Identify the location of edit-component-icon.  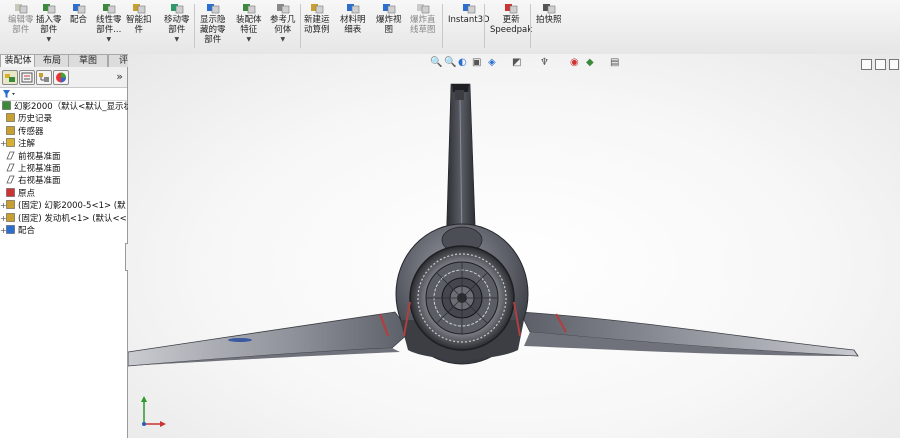
(21, 8).